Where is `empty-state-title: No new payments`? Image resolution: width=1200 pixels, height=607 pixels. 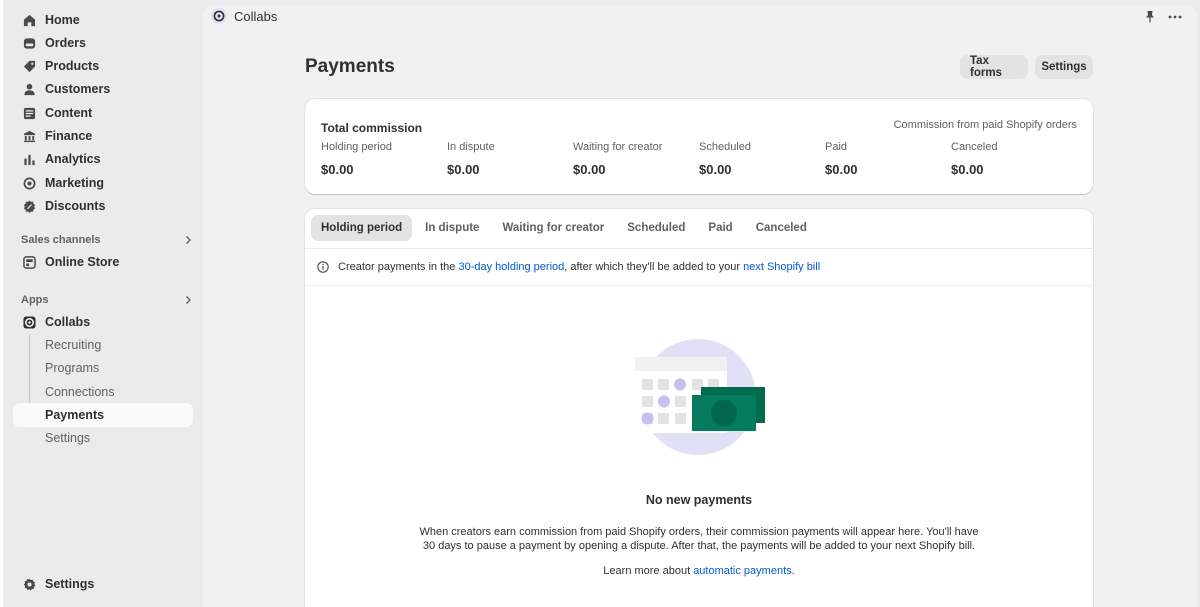
empty-state-title: No new payments is located at coordinates (699, 500).